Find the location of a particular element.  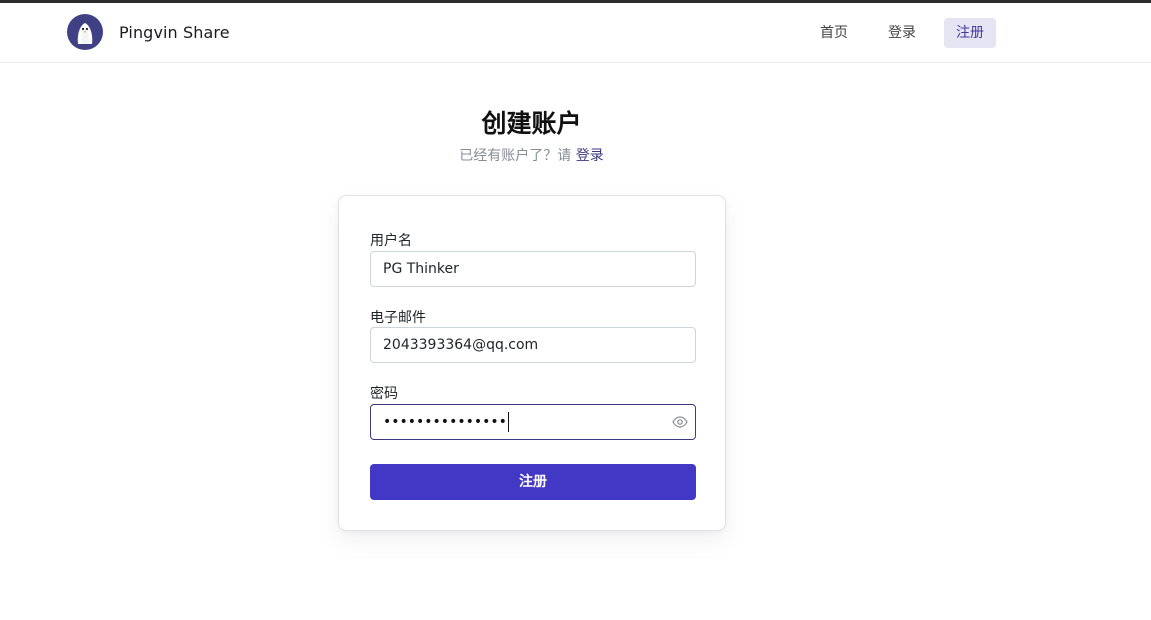

email-label: 电子邮件 is located at coordinates (398, 318).